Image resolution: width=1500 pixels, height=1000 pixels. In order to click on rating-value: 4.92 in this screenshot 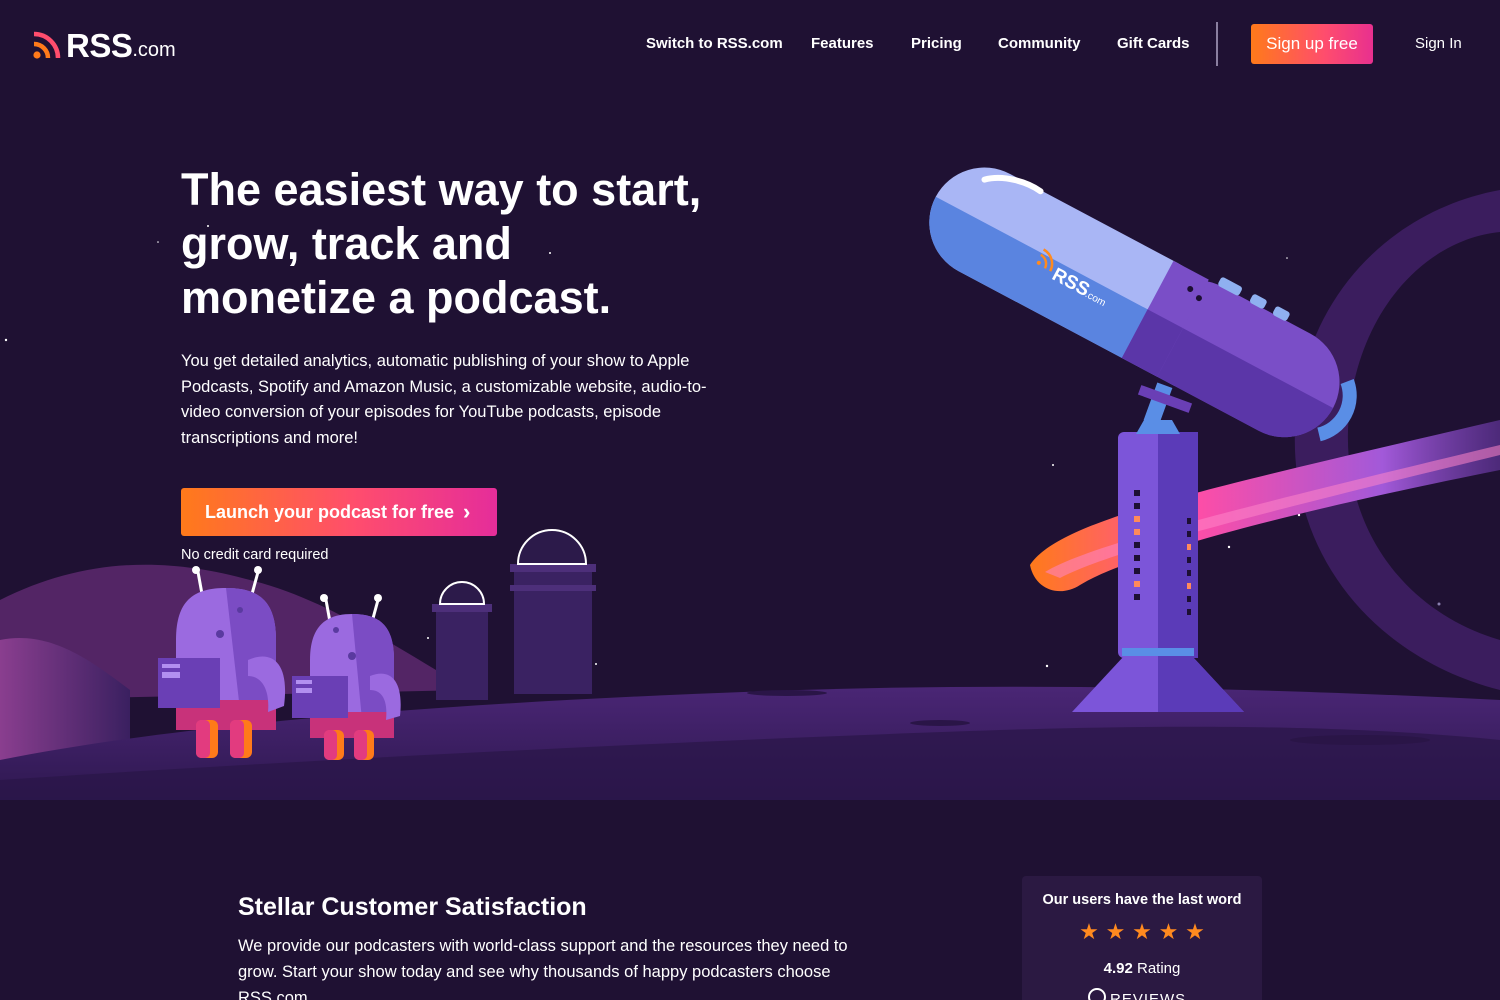, I will do `click(1118, 968)`.